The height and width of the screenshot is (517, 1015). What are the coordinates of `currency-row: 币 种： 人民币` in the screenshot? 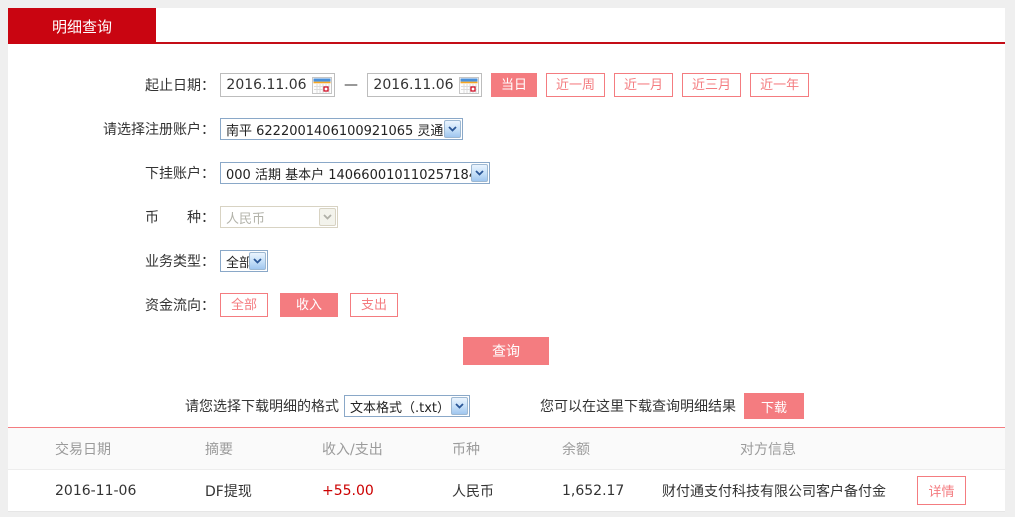 It's located at (506, 217).